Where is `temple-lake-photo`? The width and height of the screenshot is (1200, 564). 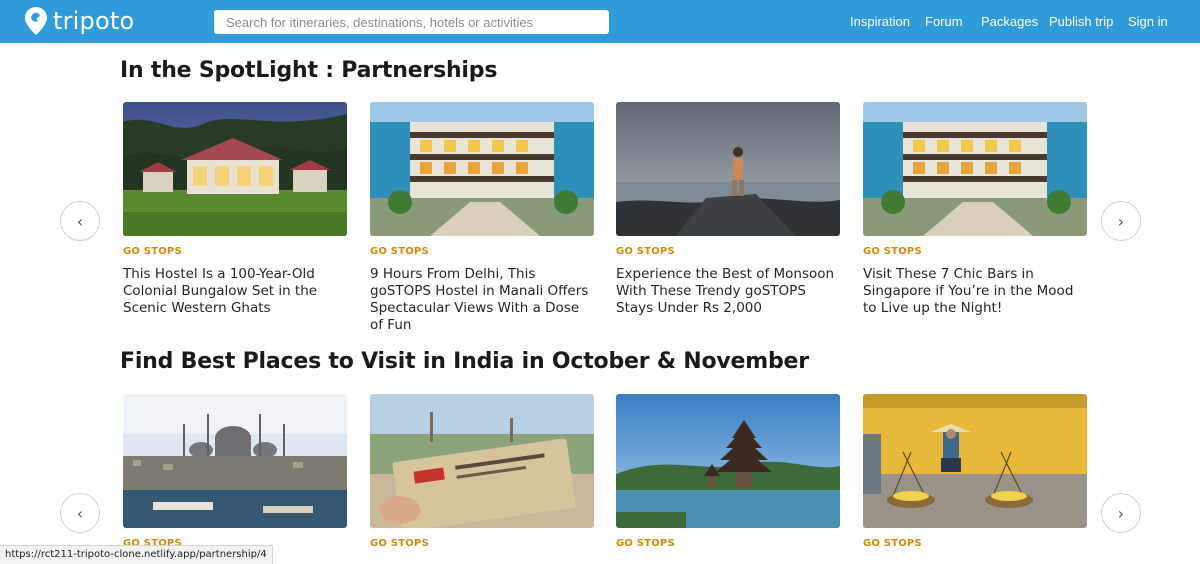
temple-lake-photo is located at coordinates (728, 461).